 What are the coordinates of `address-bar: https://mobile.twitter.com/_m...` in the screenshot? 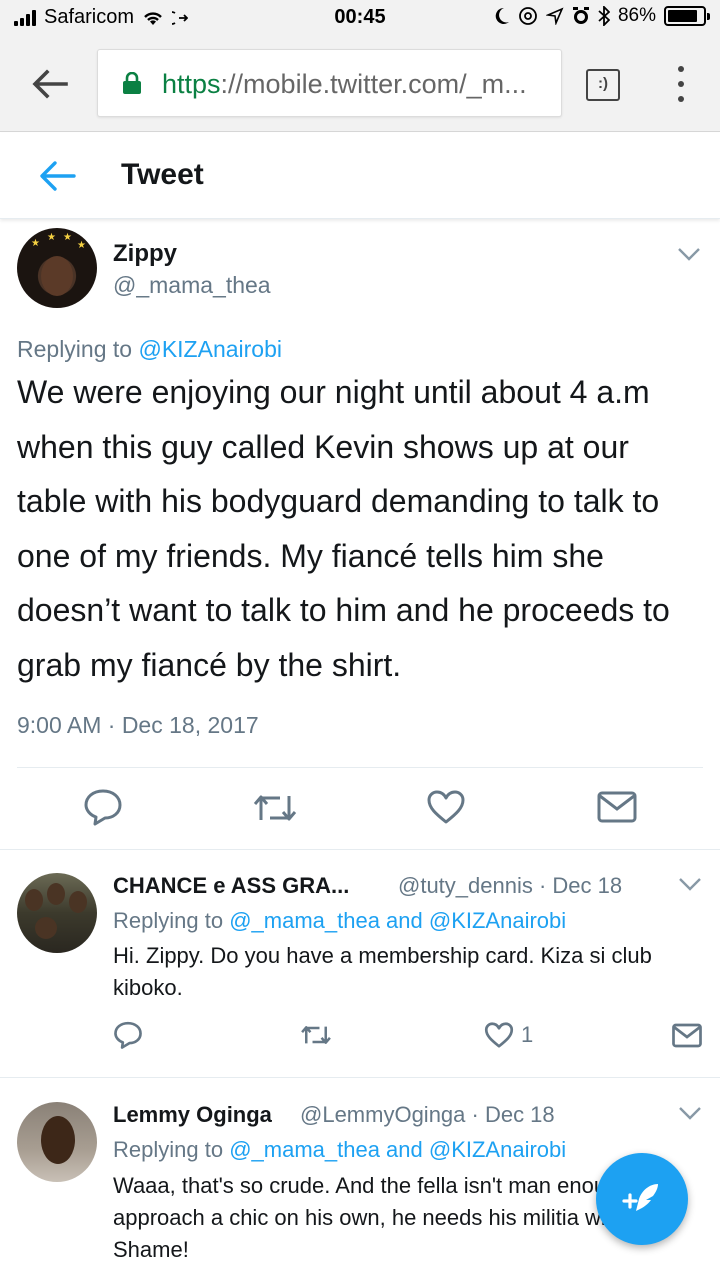 It's located at (329, 83).